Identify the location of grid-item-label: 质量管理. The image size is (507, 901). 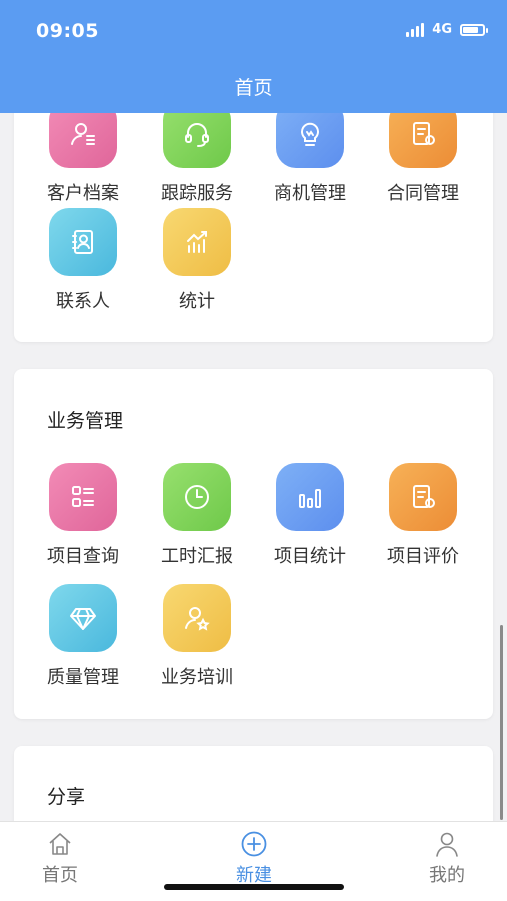
(83, 677).